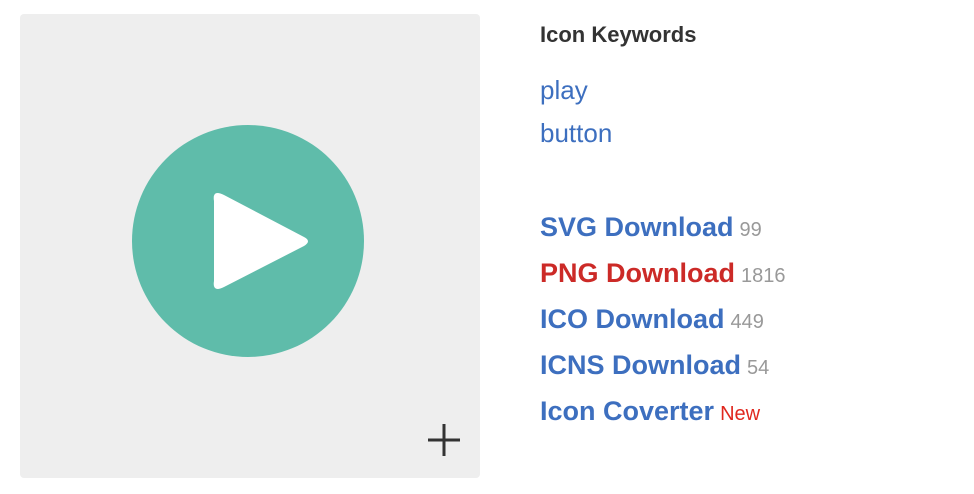 This screenshot has height=494, width=974. What do you see at coordinates (632, 319) in the screenshot?
I see `ico-download-link: ICO Download` at bounding box center [632, 319].